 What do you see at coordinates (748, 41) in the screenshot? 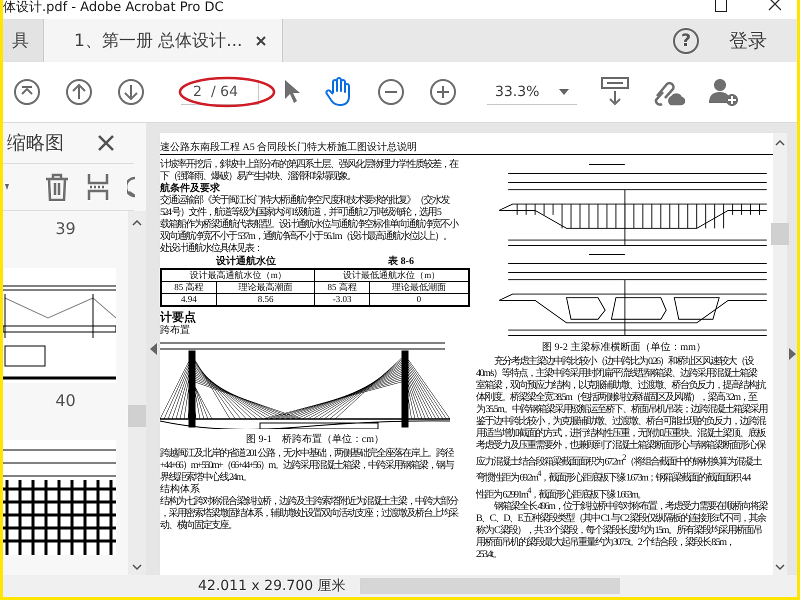
I see `sign-in-link: 登录` at bounding box center [748, 41].